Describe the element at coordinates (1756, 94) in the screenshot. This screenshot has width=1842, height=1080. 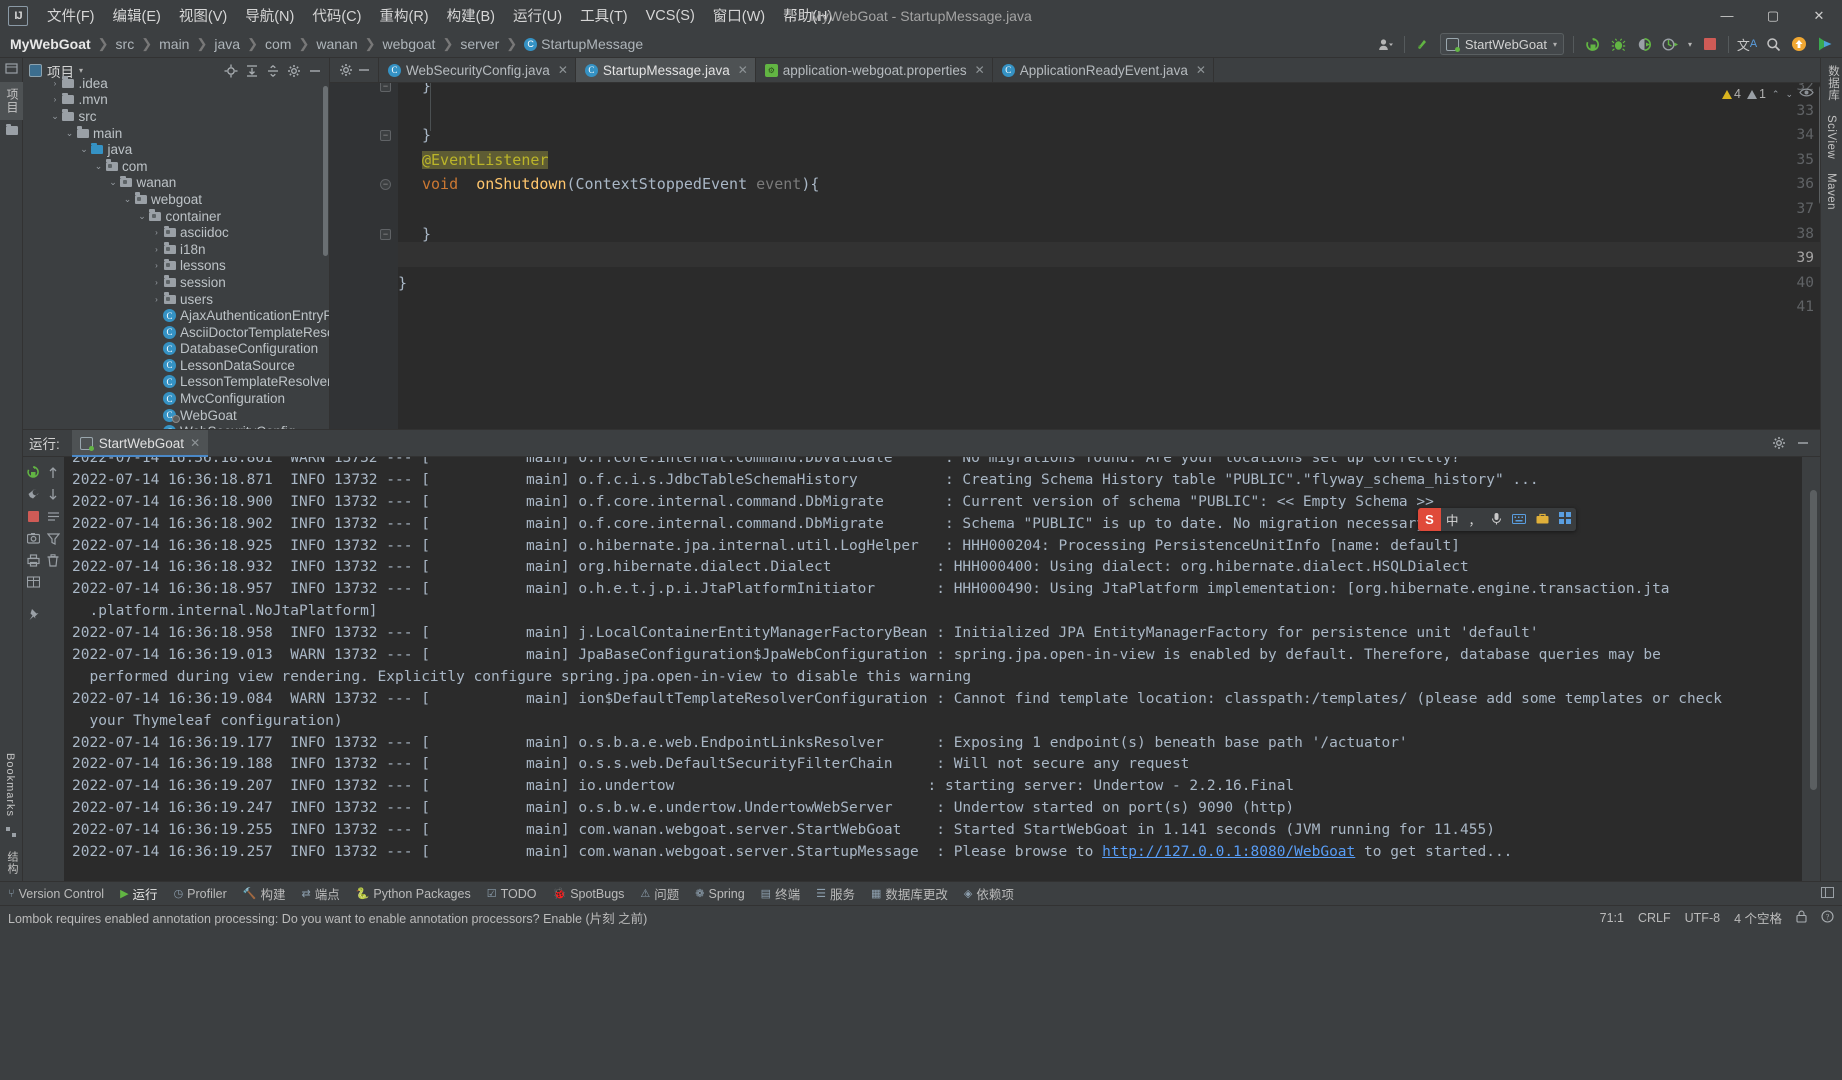
I see `weak-warning-badge: 1` at that location.